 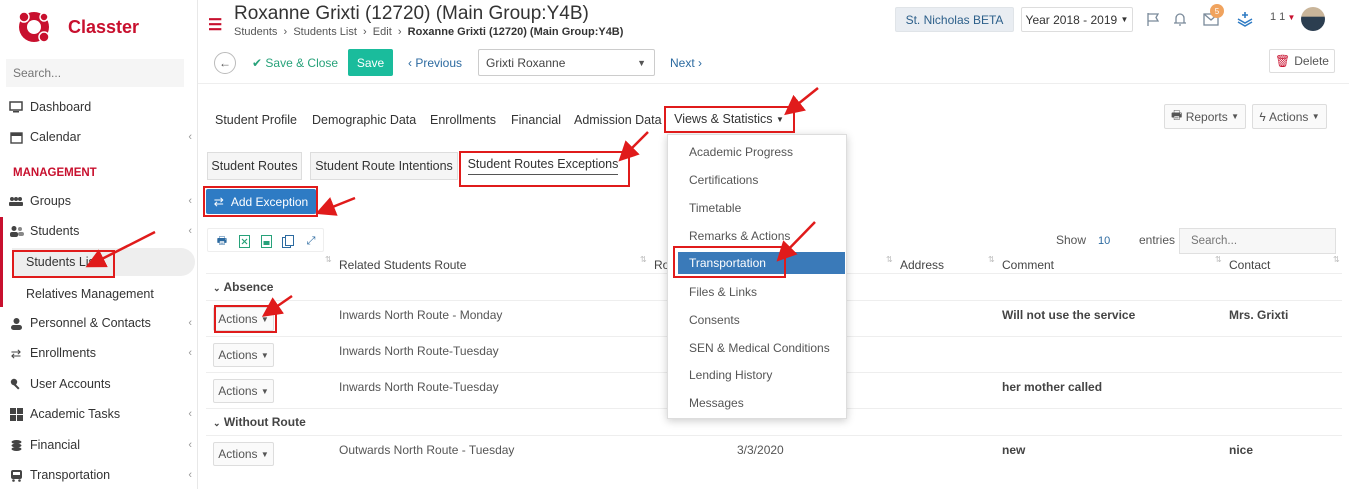 I want to click on student-select: Grixti Roxanne ▼, so click(x=566, y=62).